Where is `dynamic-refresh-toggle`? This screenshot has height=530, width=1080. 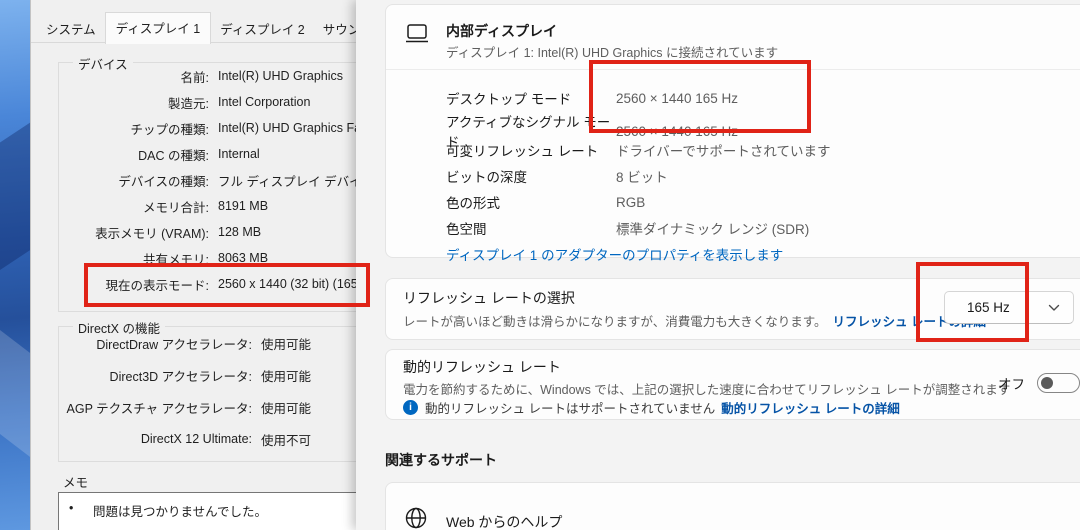
dynamic-refresh-toggle is located at coordinates (1058, 383).